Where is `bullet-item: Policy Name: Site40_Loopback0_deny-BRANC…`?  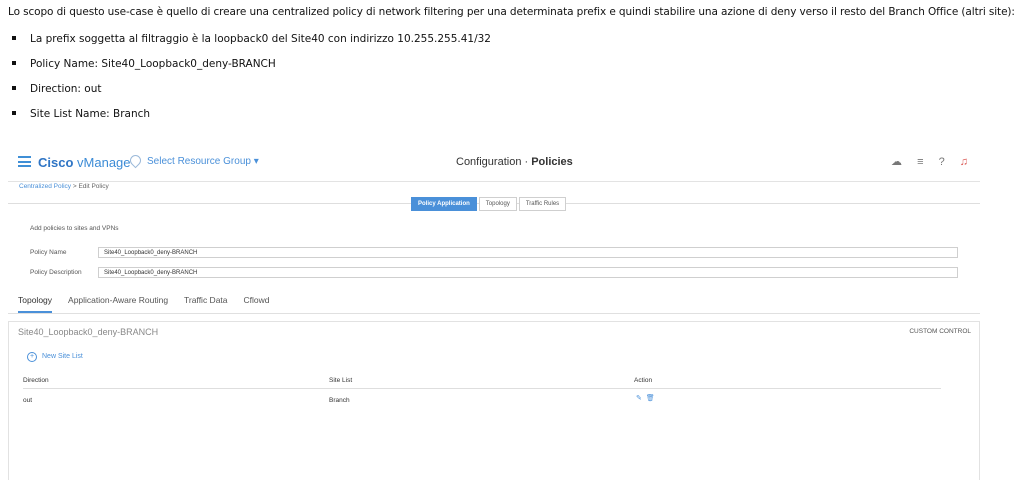
bullet-item: Policy Name: Site40_Loopback0_deny-BRANC… is located at coordinates (144, 64).